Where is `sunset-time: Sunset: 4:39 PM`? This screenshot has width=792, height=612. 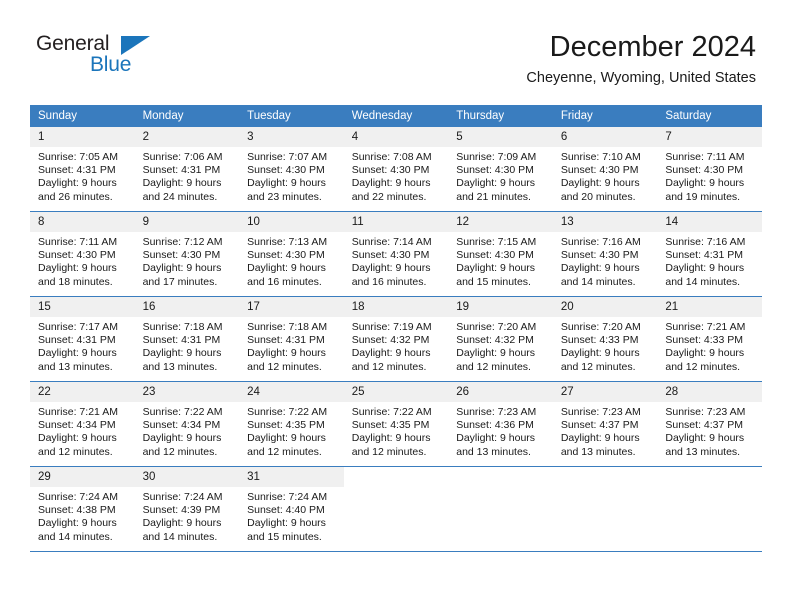
sunset-time: Sunset: 4:39 PM is located at coordinates (181, 510).